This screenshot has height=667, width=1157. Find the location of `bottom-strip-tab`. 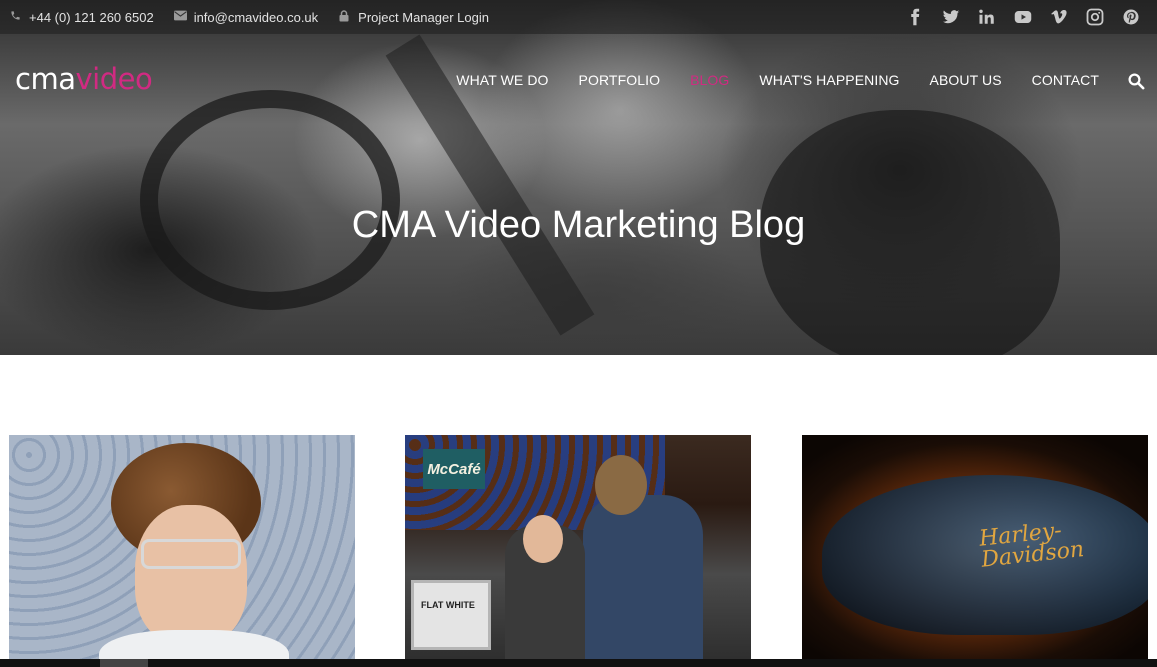

bottom-strip-tab is located at coordinates (124, 663).